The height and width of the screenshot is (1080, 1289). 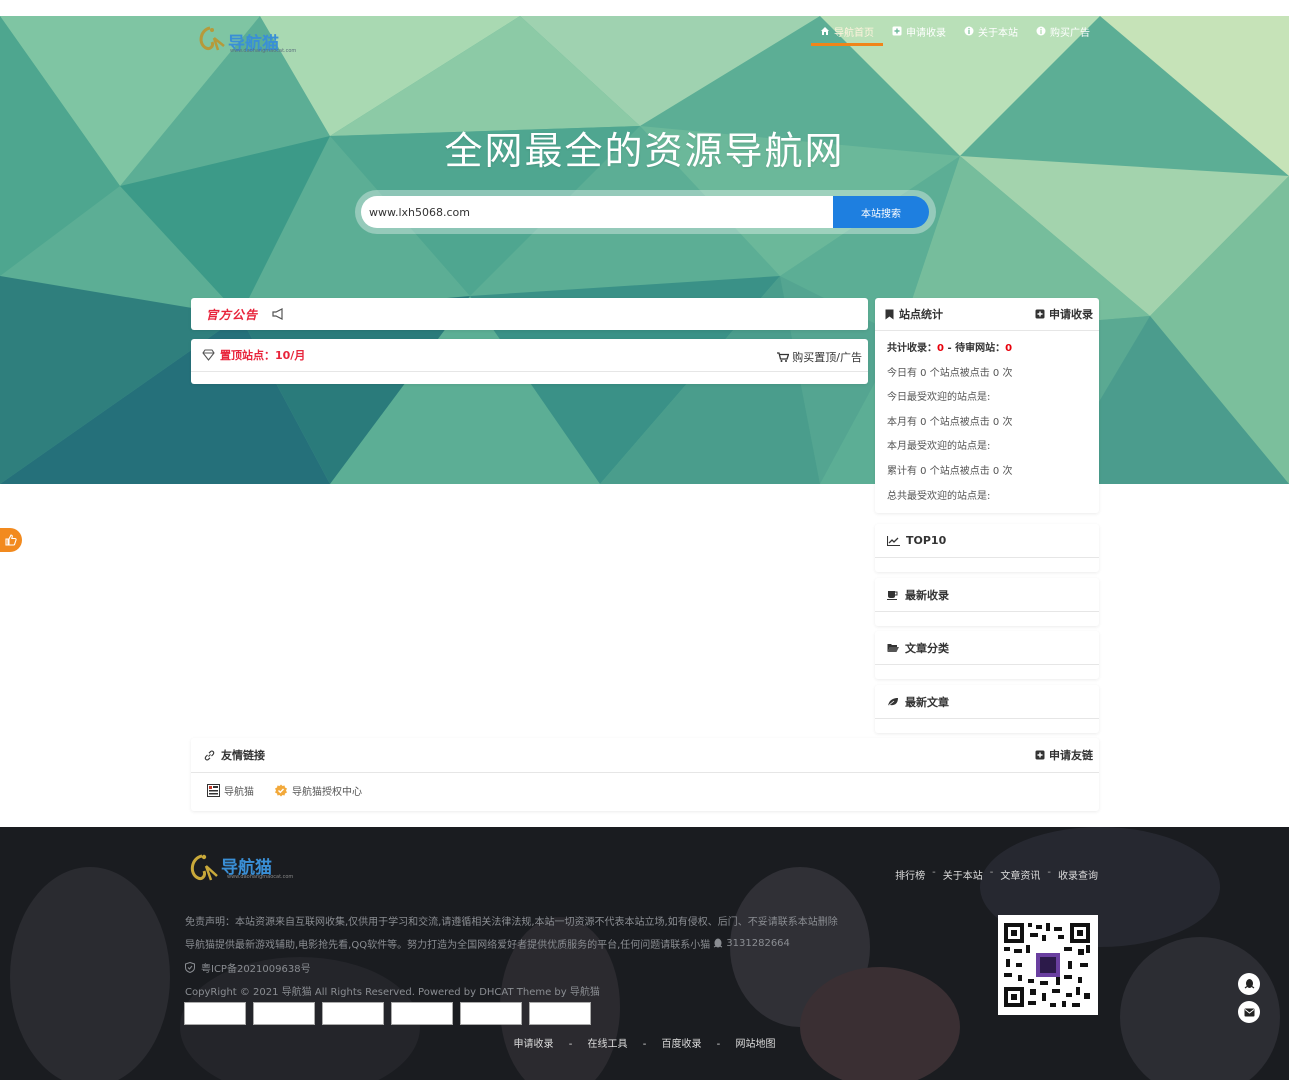 What do you see at coordinates (534, 1044) in the screenshot?
I see `footer-bottom-apply: 申请收录` at bounding box center [534, 1044].